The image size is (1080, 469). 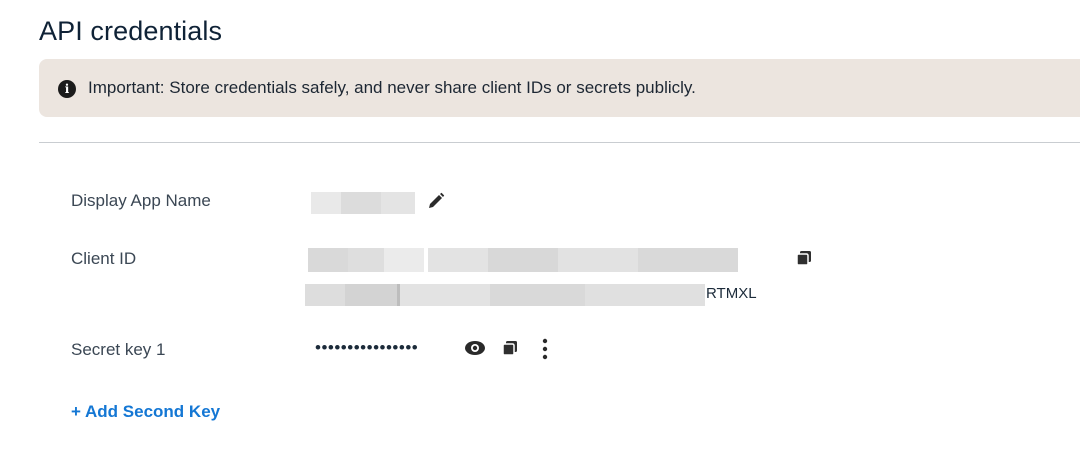 What do you see at coordinates (436, 201) in the screenshot?
I see `pencil-edit-icon` at bounding box center [436, 201].